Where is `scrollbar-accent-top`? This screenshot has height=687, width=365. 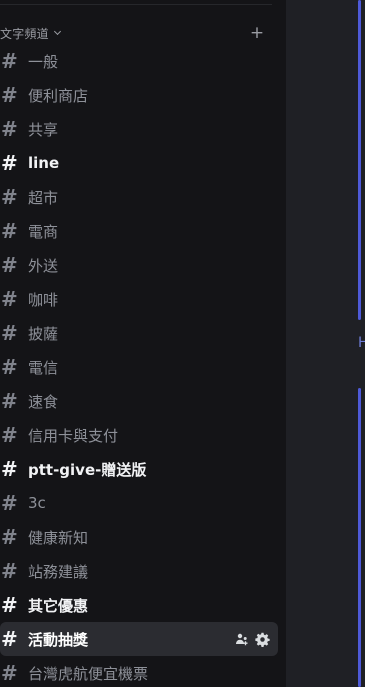
scrollbar-accent-top is located at coordinates (359, 160).